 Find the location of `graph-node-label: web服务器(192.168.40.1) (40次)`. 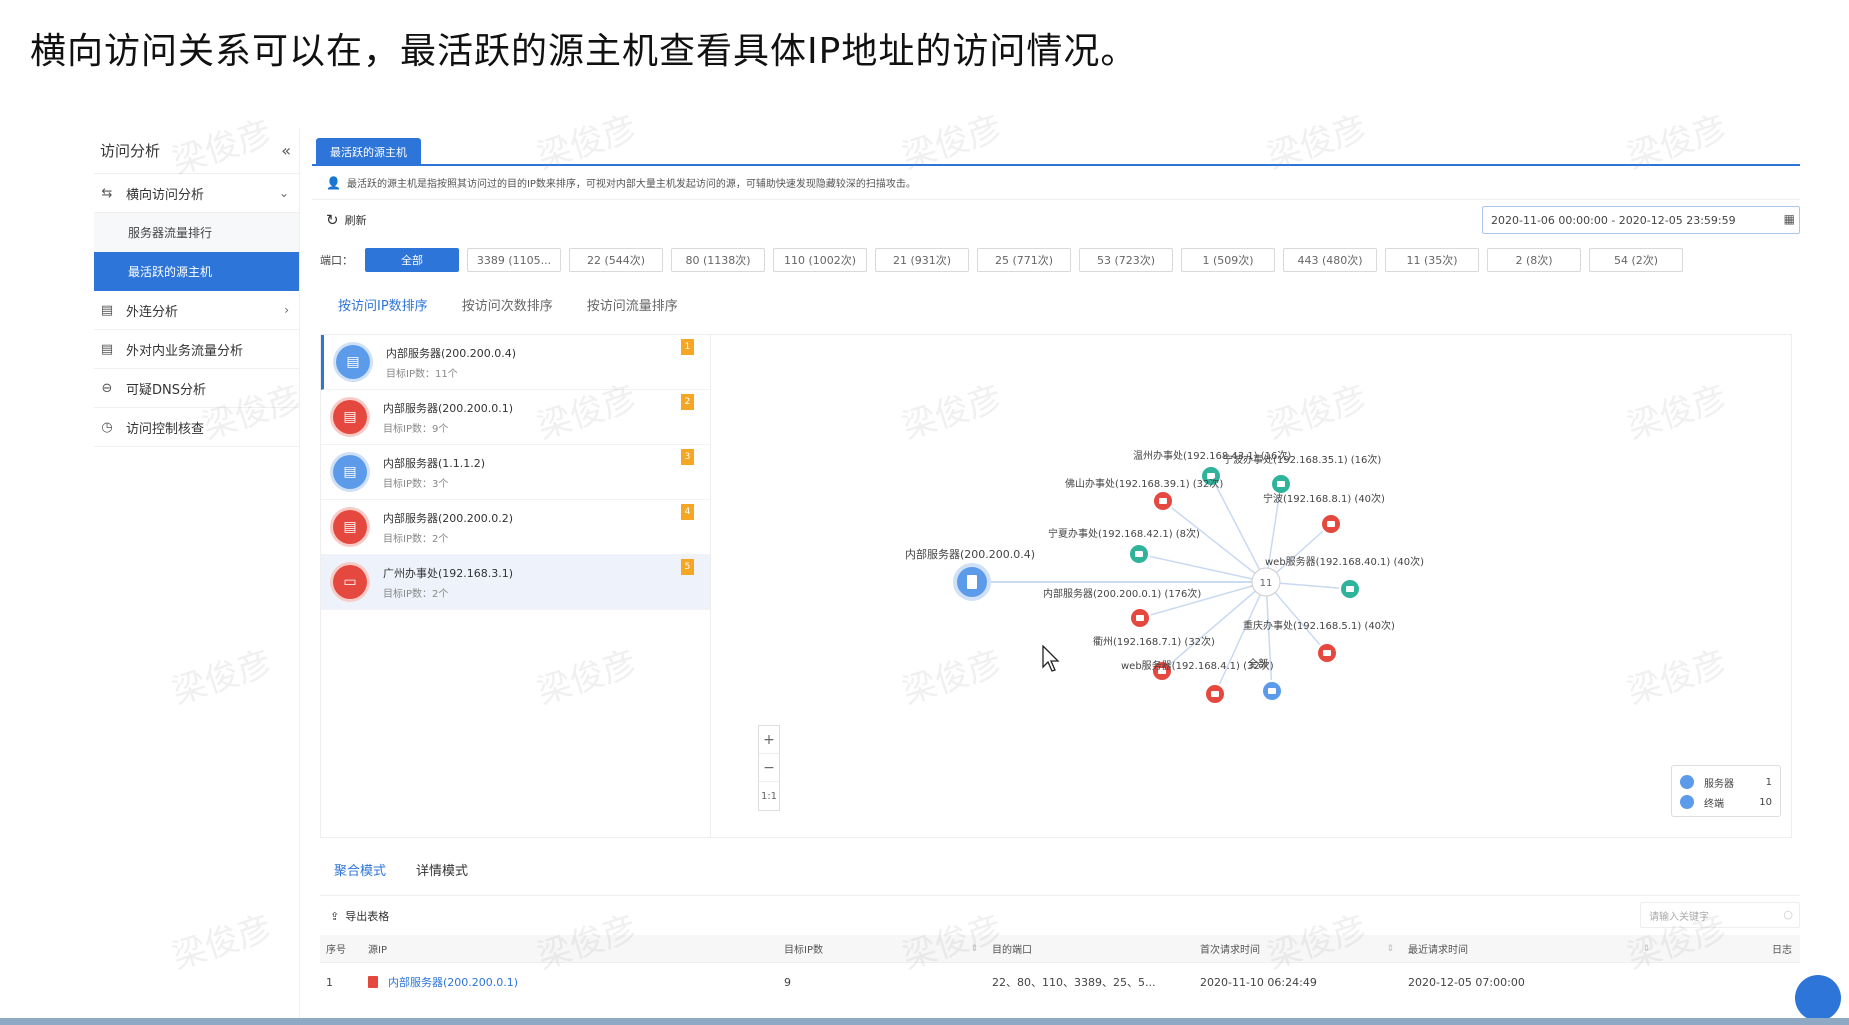

graph-node-label: web服务器(192.168.40.1) (40次) is located at coordinates (1344, 561).